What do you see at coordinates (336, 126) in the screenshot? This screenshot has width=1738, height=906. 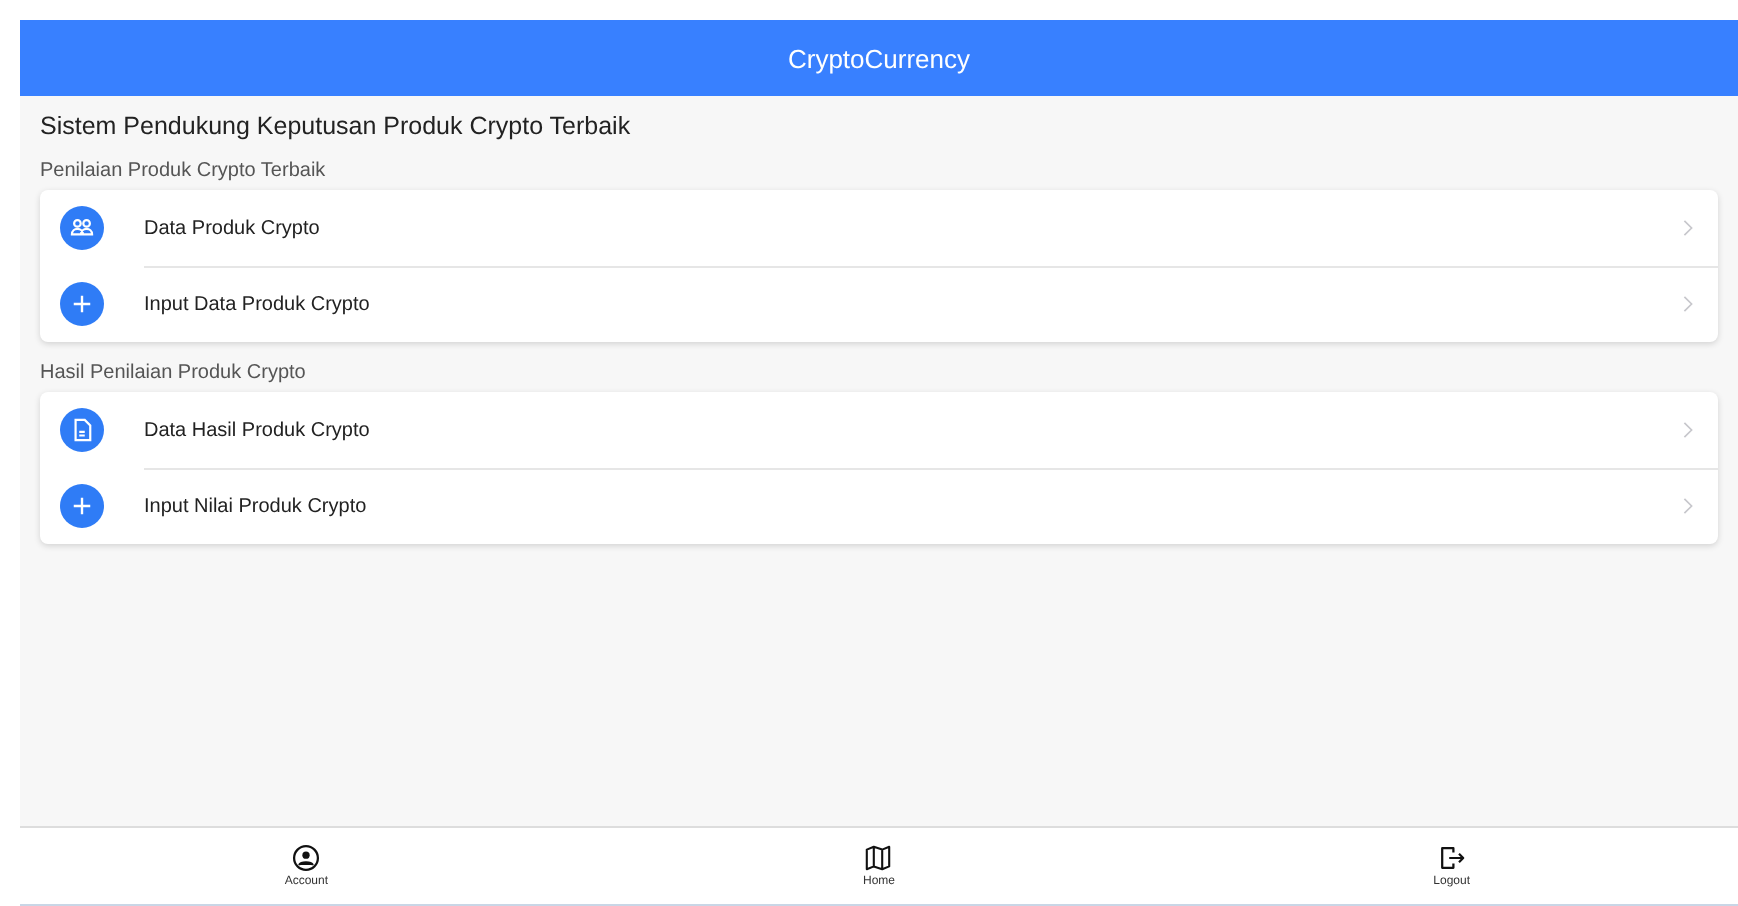 I see `page-title: Sistem Pendukung Keputusan Produk Crypto Terbaik` at bounding box center [336, 126].